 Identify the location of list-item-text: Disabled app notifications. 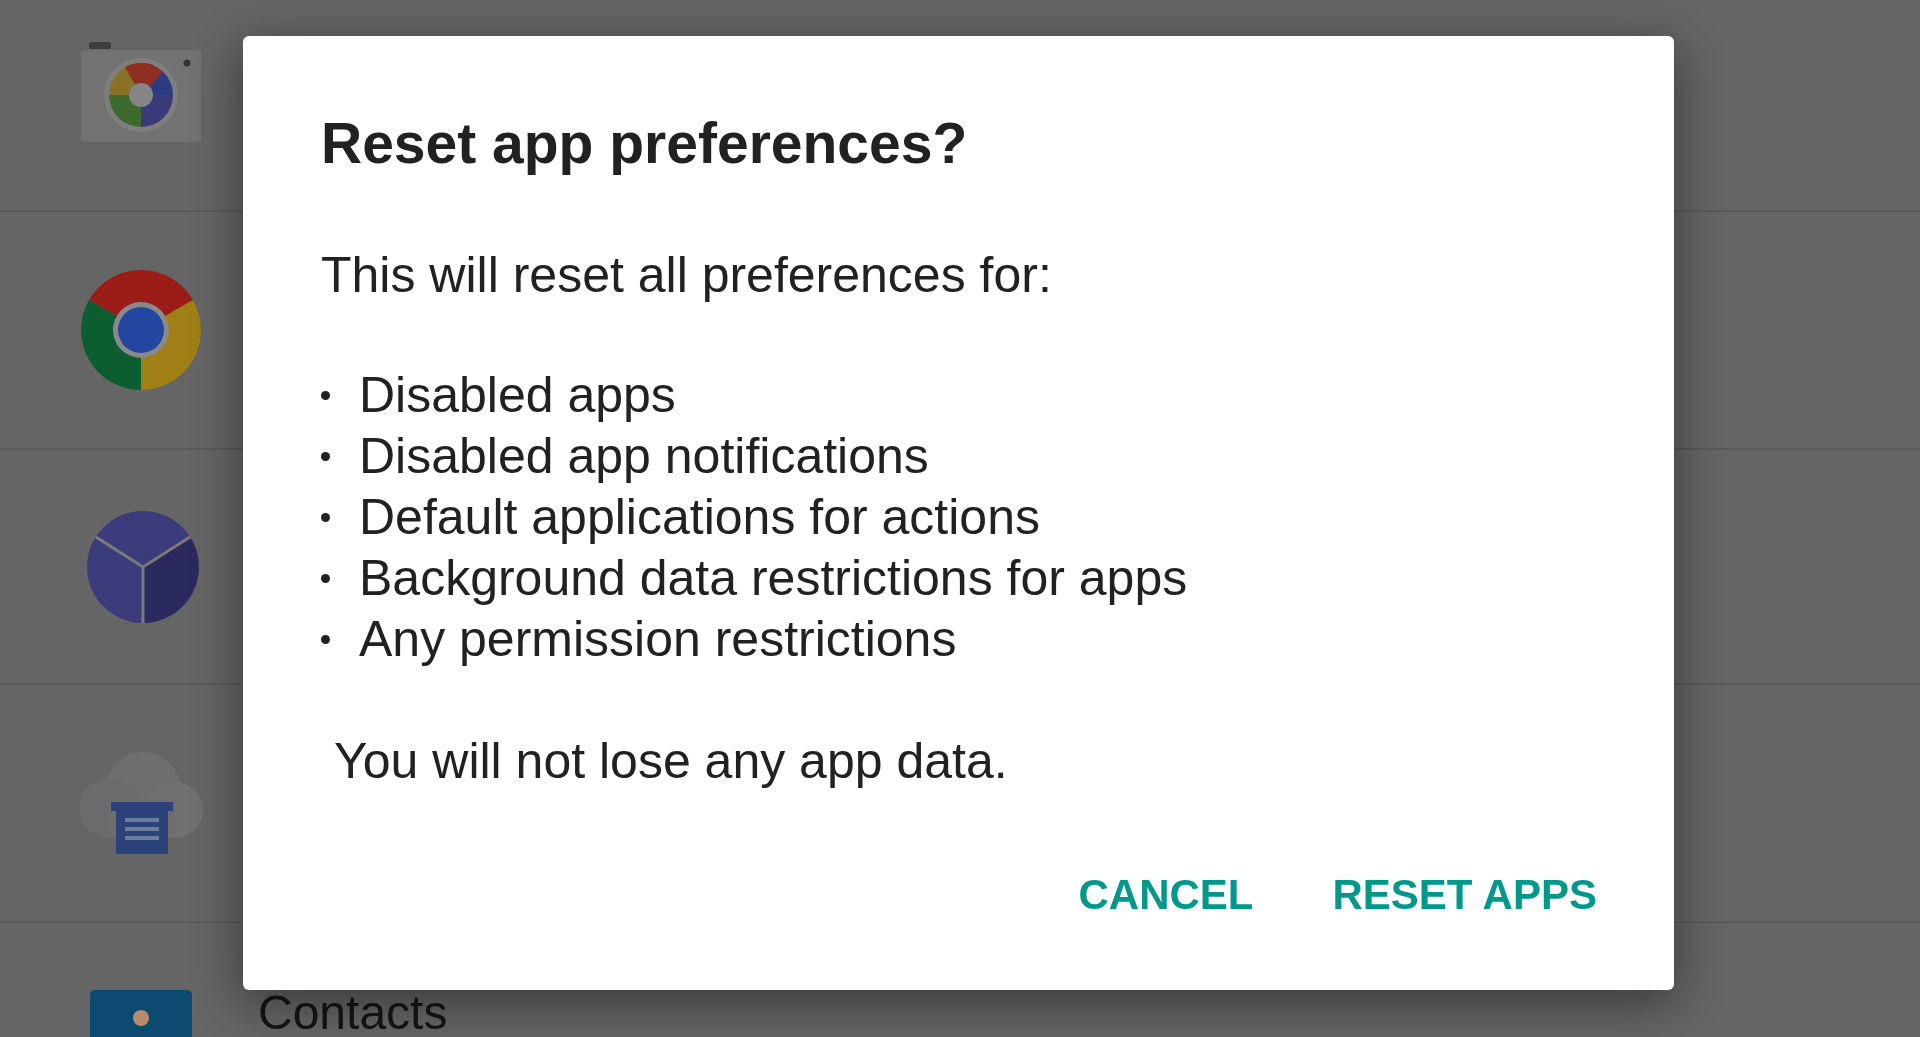
(644, 456).